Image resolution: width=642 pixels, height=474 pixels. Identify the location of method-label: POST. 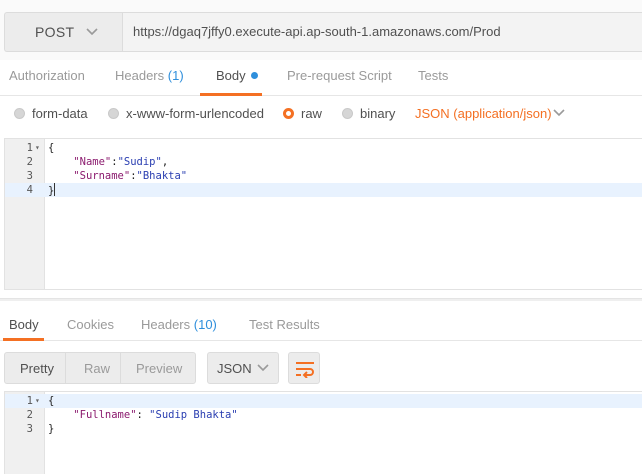
(55, 32).